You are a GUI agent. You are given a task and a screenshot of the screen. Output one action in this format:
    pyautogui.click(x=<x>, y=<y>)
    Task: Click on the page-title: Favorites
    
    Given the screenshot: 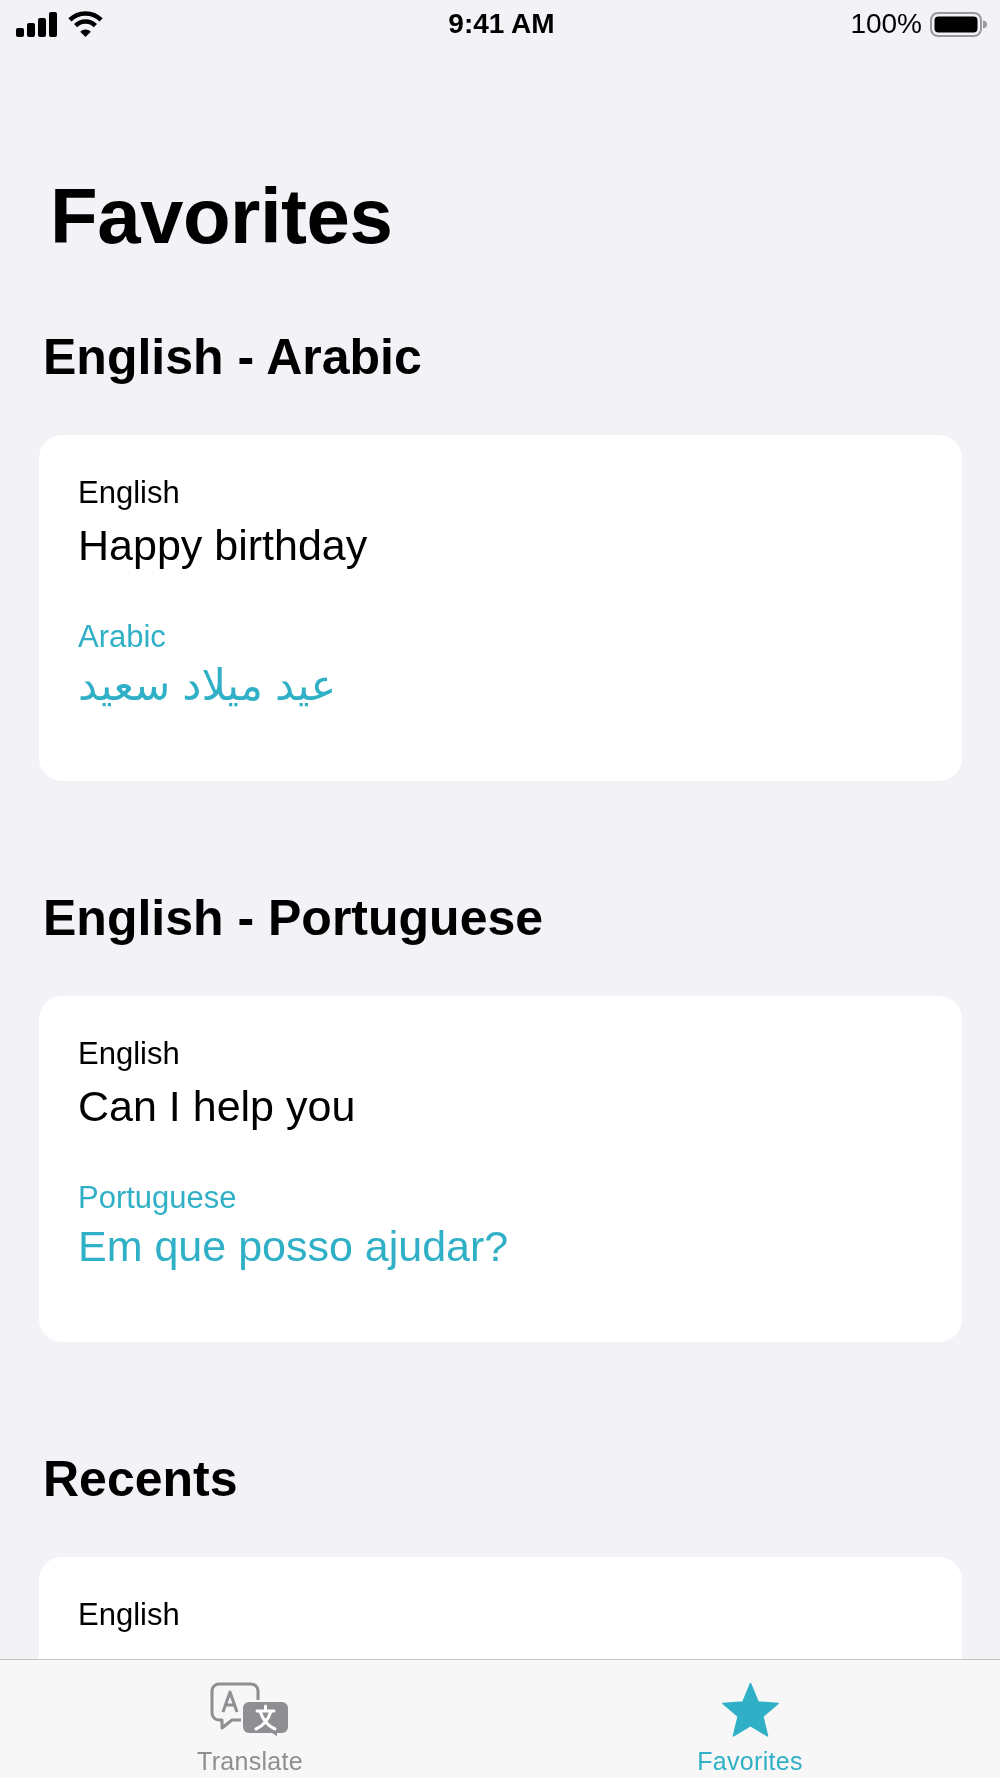 What is the action you would take?
    pyautogui.click(x=222, y=216)
    